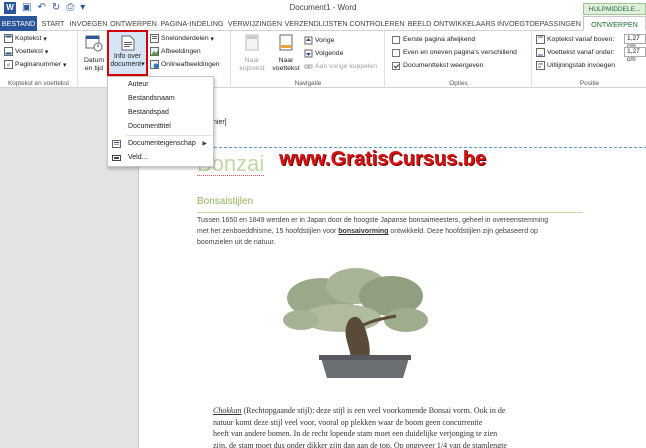  Describe the element at coordinates (25, 38) in the screenshot. I see `koptekst-button: Koptekst ▾` at that location.